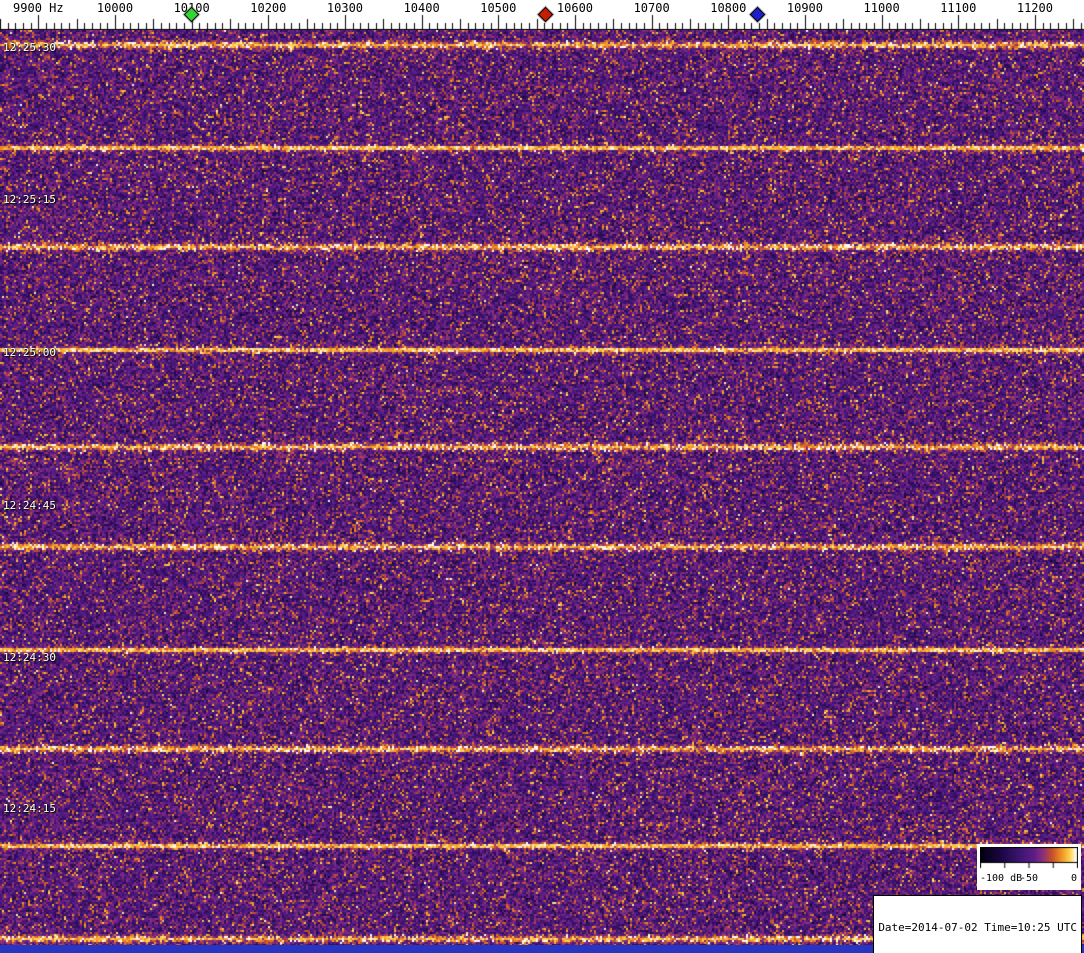 Image resolution: width=1084 pixels, height=953 pixels. I want to click on freq-tick-label: 11000, so click(881, 8).